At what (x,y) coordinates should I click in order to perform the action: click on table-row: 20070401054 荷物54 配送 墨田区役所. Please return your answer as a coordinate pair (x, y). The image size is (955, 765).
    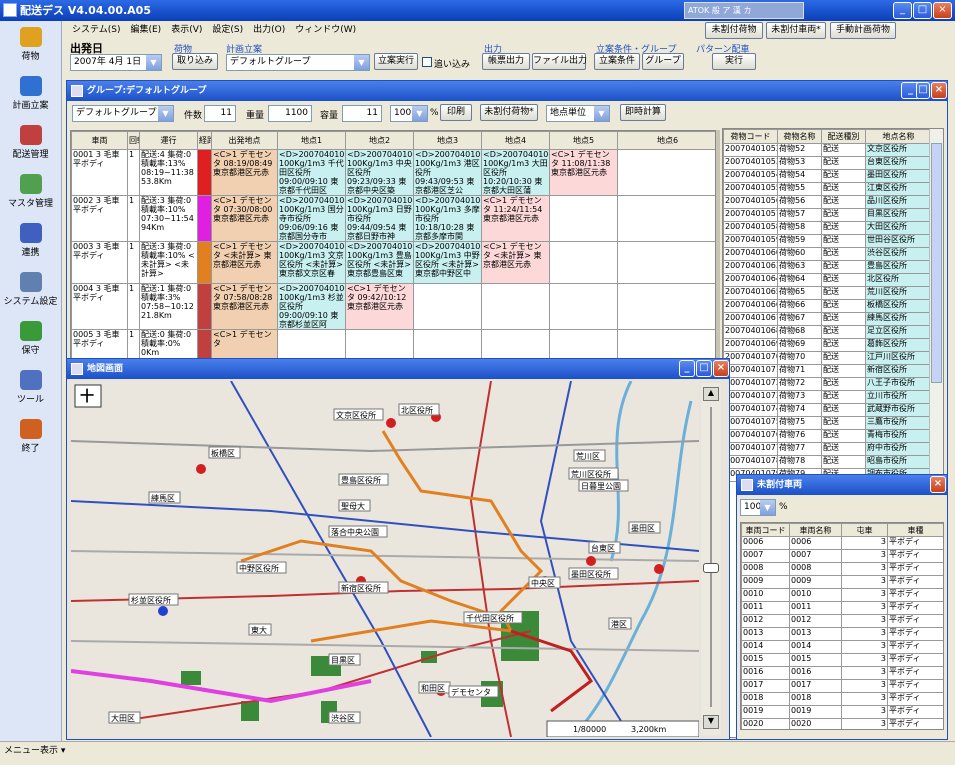
    Looking at the image, I should click on (827, 176).